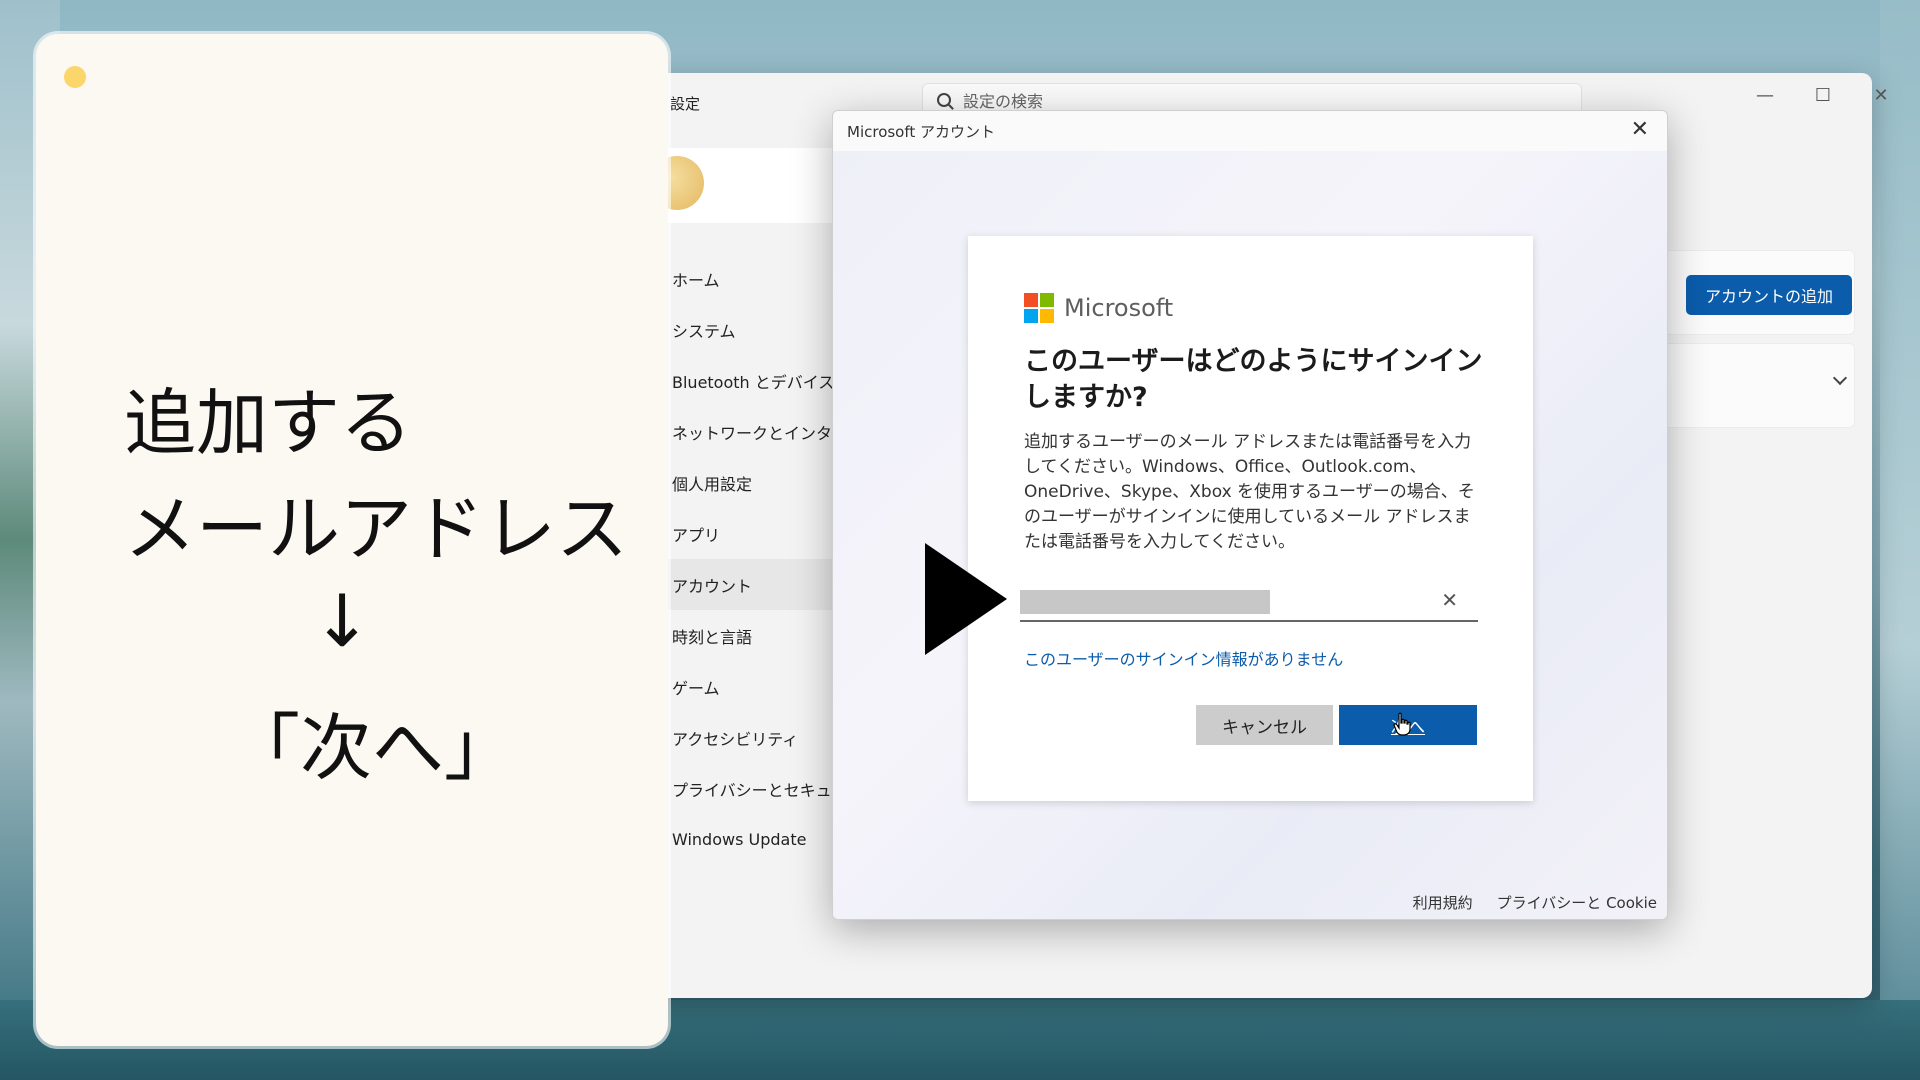 The image size is (1920, 1080). What do you see at coordinates (944, 100) in the screenshot?
I see `search-icon` at bounding box center [944, 100].